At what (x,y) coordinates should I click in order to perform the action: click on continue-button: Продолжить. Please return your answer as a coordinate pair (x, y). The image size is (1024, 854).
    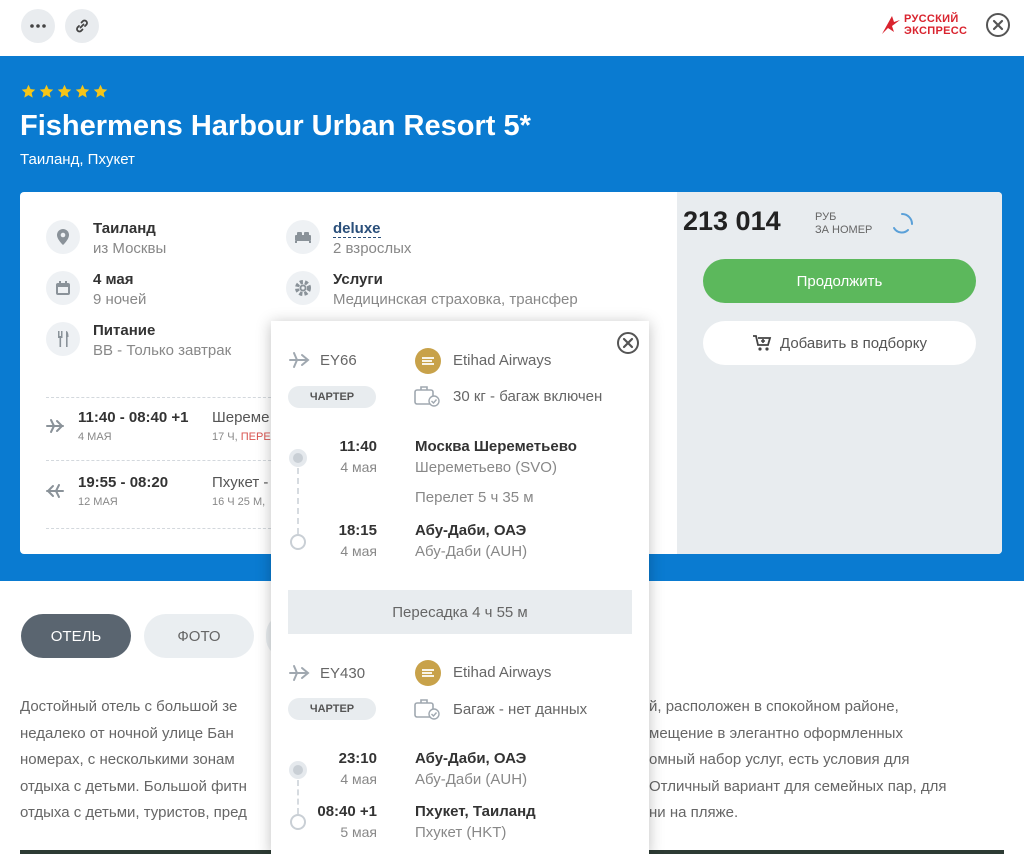
    Looking at the image, I should click on (839, 281).